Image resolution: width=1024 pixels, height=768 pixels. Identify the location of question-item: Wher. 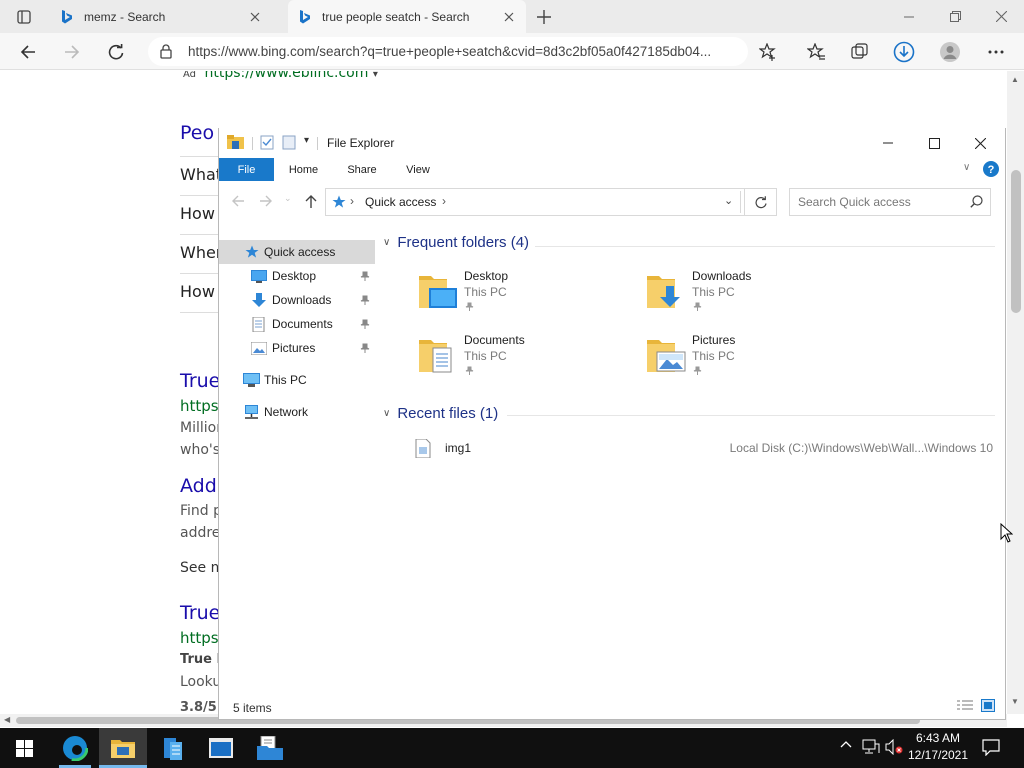
(201, 252).